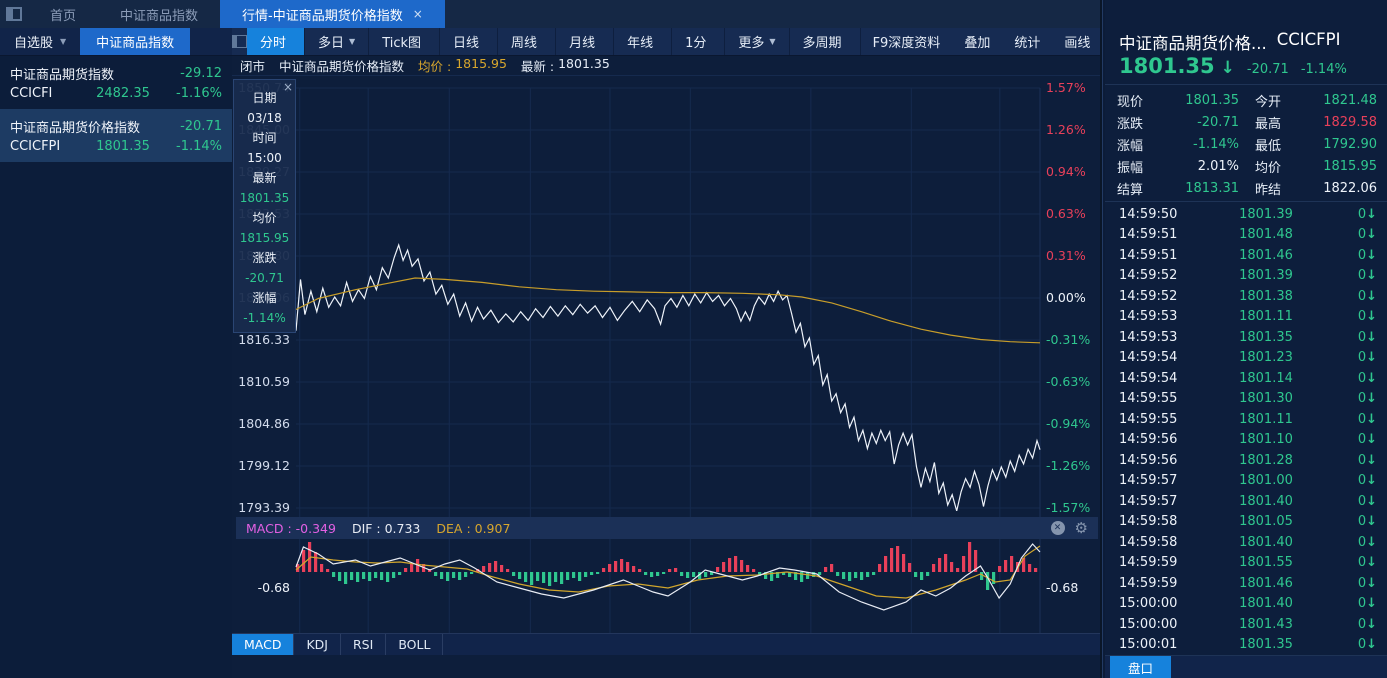 Image resolution: width=1387 pixels, height=678 pixels. I want to click on table-row: 15:00:00 1801.40 0↓, so click(1246, 604).